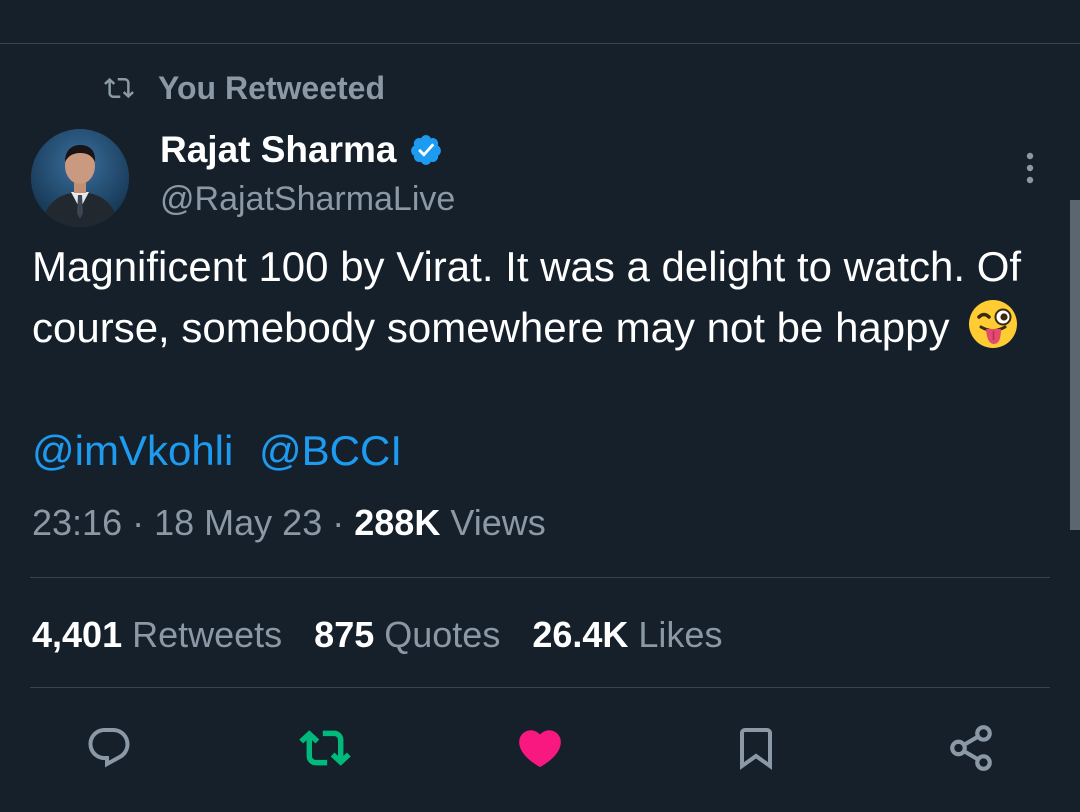 This screenshot has height=812, width=1080. I want to click on likes-stat: 26.4K Likes, so click(627, 635).